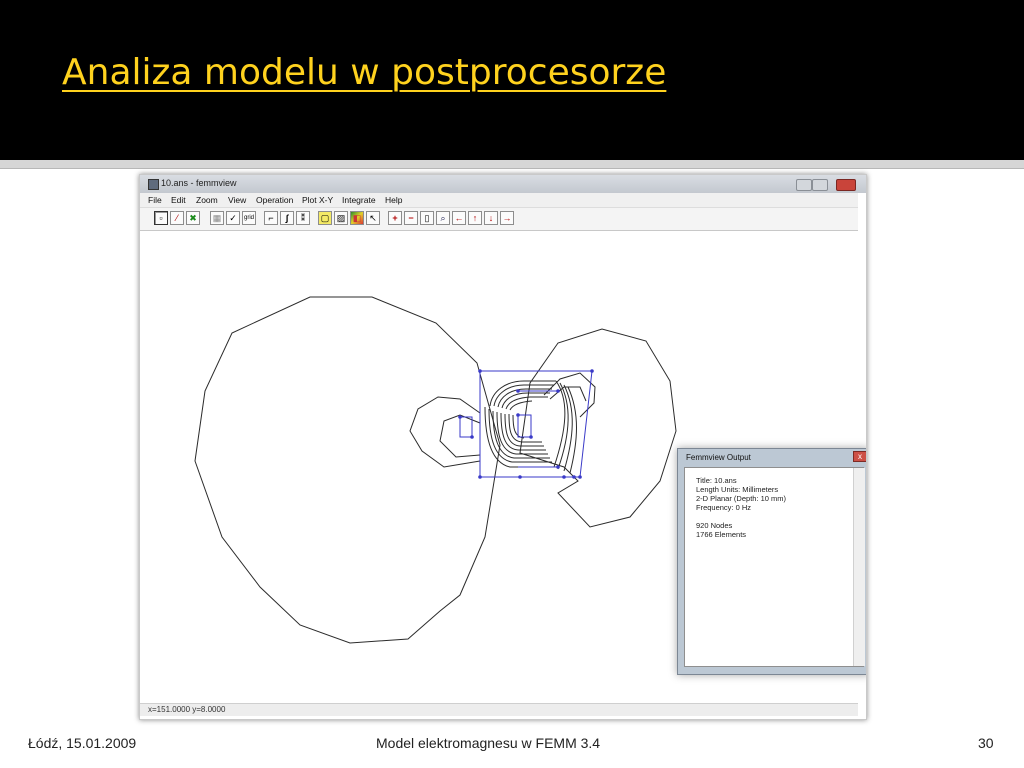 The height and width of the screenshot is (768, 1024). I want to click on output-line-title: Title: 10.ans, so click(716, 480).